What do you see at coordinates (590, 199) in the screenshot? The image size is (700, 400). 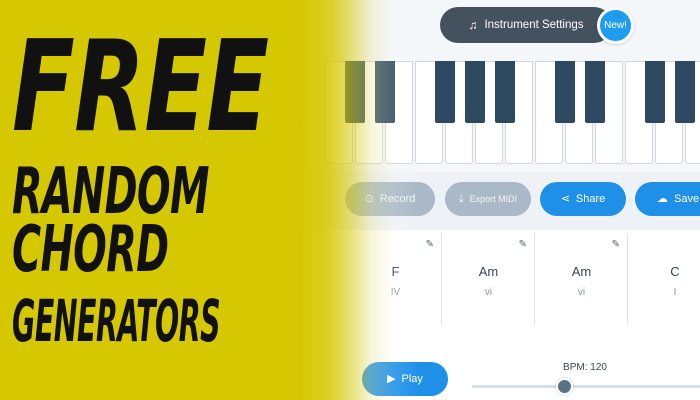 I see `share-label: Share` at bounding box center [590, 199].